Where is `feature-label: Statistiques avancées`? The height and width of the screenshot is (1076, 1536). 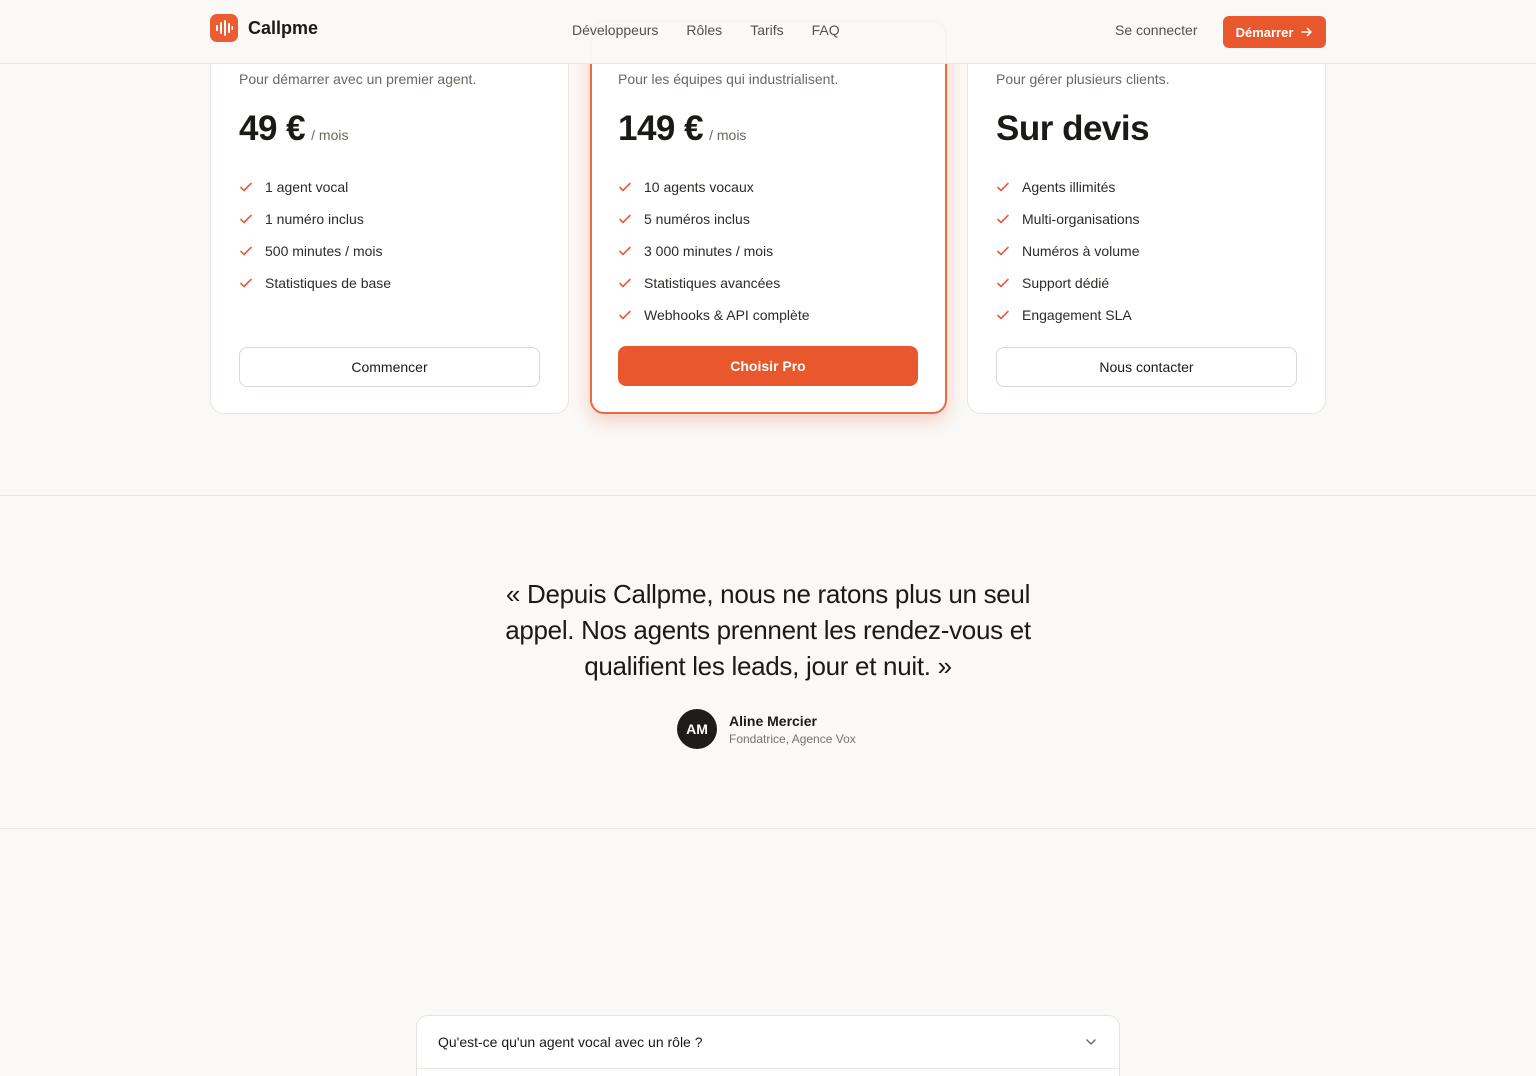
feature-label: Statistiques avancées is located at coordinates (712, 283).